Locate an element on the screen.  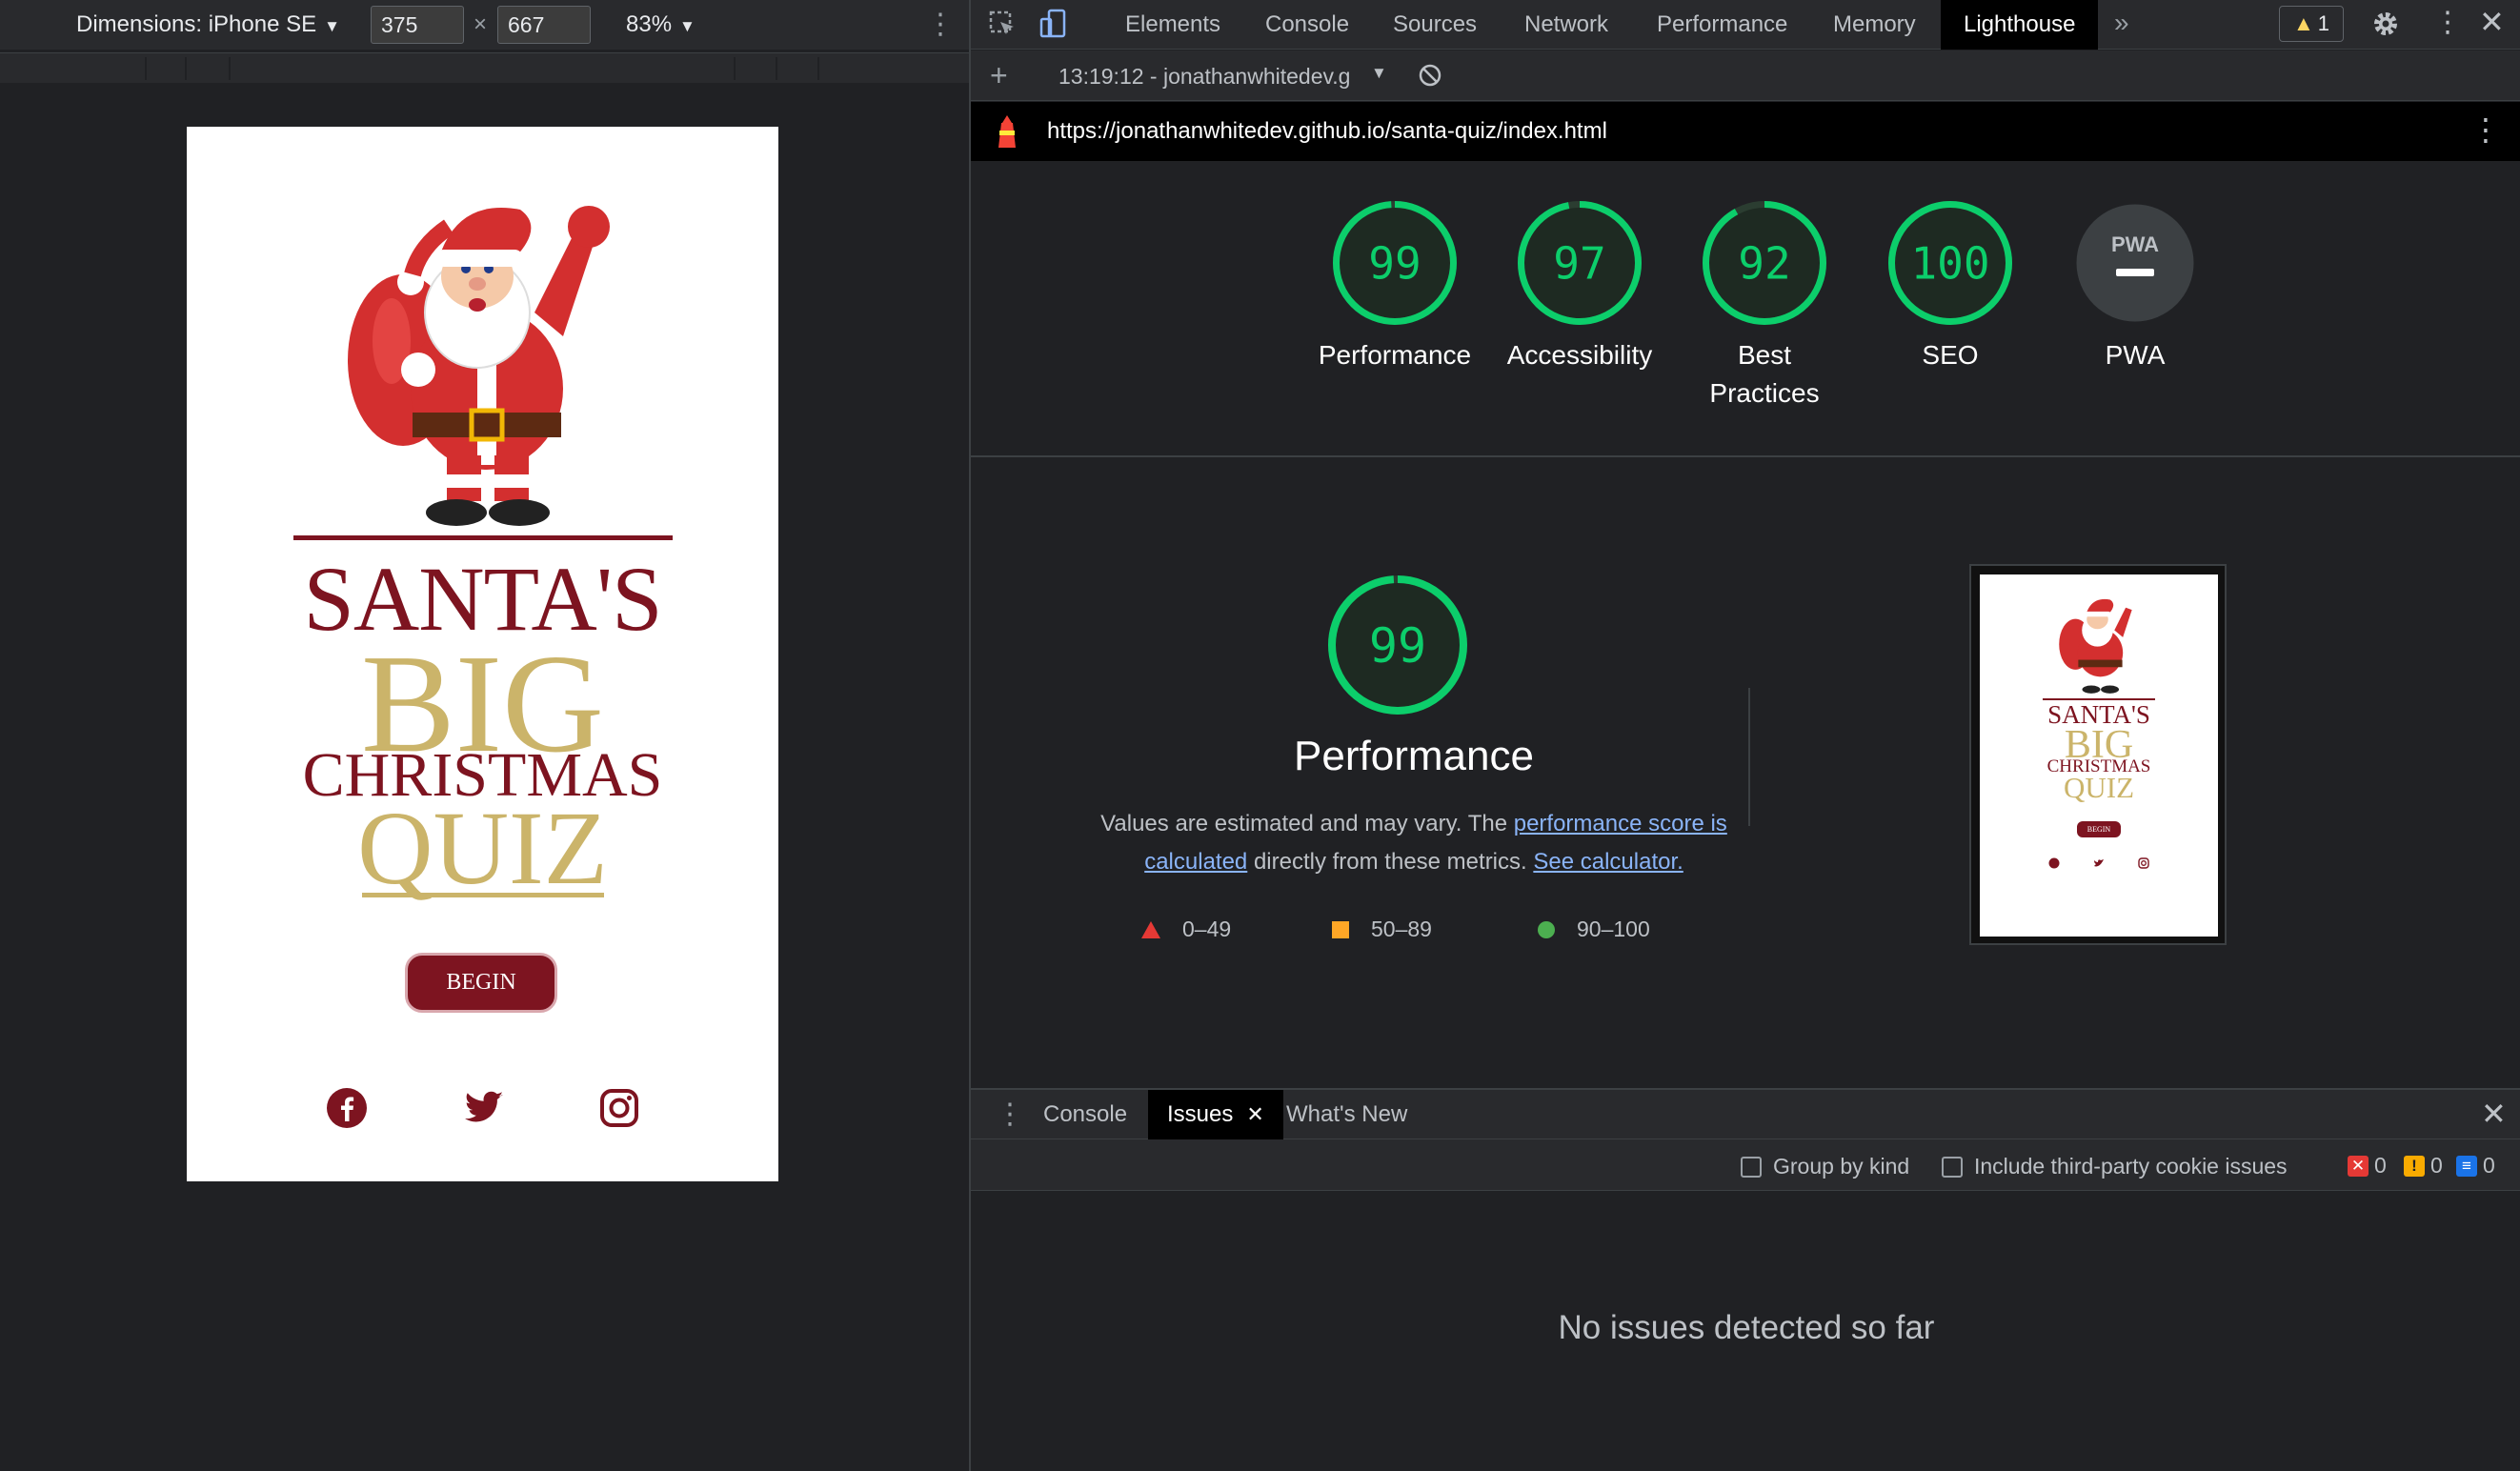
device-height-input is located at coordinates (544, 25).